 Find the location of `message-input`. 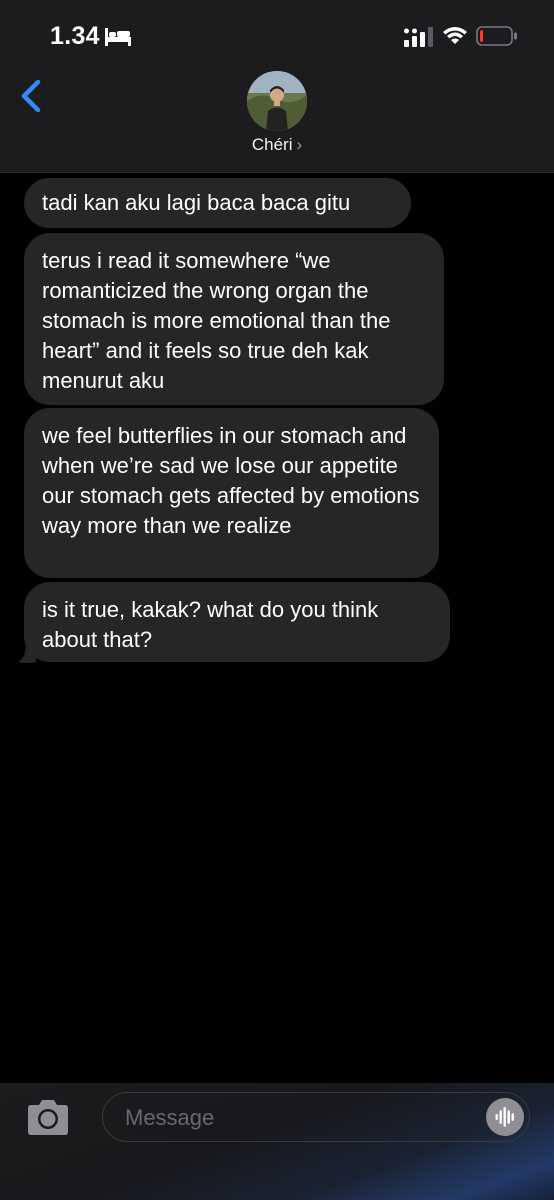

message-input is located at coordinates (300, 1118).